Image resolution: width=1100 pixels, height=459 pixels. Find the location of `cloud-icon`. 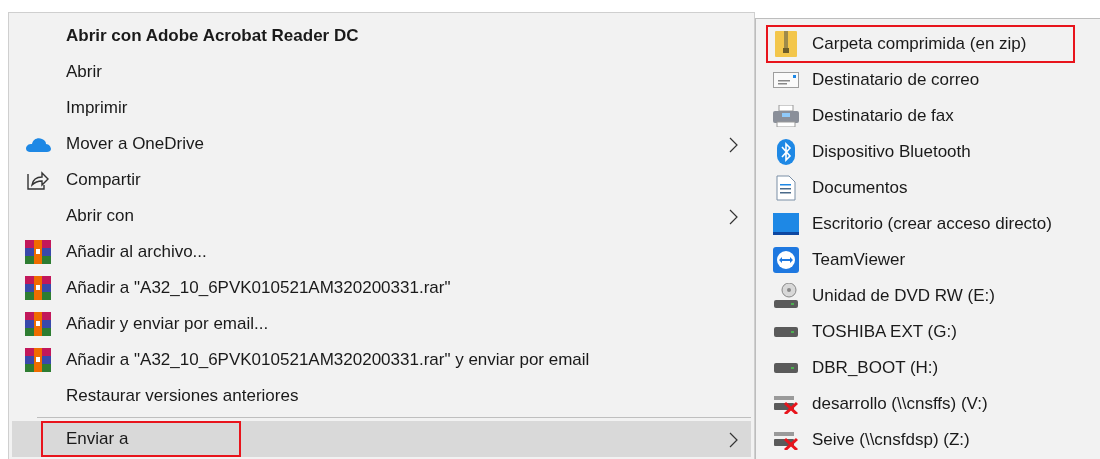

cloud-icon is located at coordinates (38, 144).